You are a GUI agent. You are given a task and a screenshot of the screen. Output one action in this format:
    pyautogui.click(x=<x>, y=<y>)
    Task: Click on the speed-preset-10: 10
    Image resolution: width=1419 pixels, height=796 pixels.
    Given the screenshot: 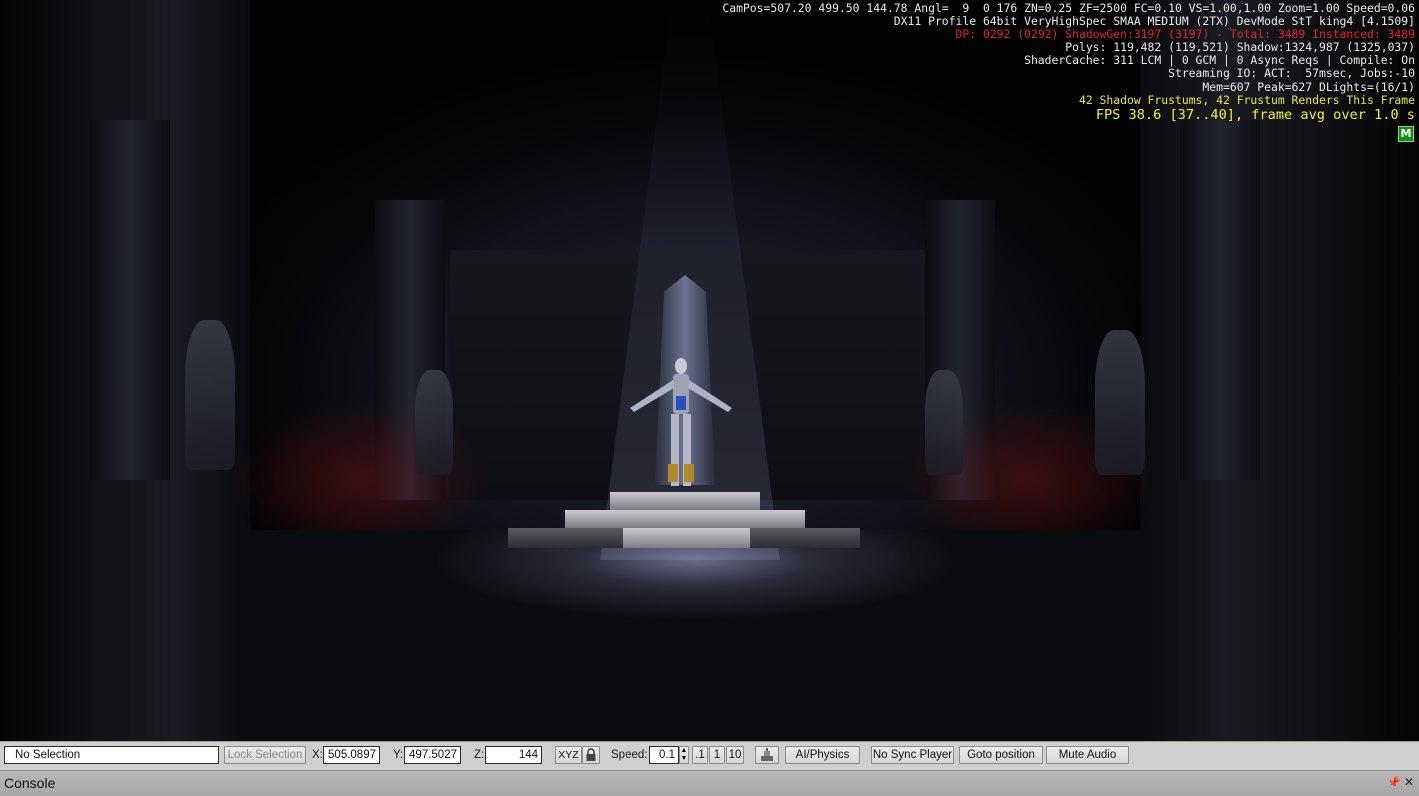 What is the action you would take?
    pyautogui.click(x=735, y=755)
    